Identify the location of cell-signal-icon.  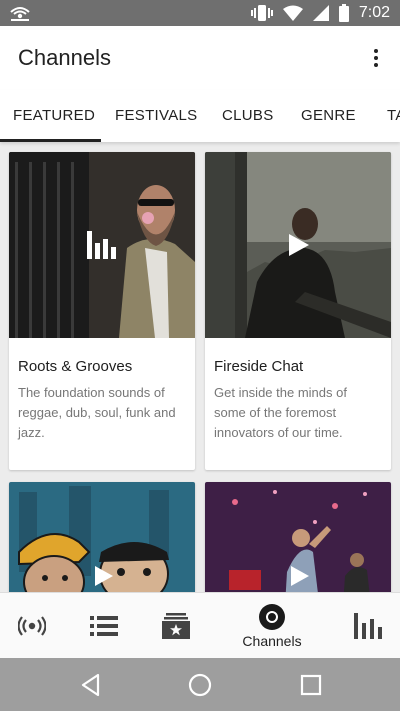
(320, 13).